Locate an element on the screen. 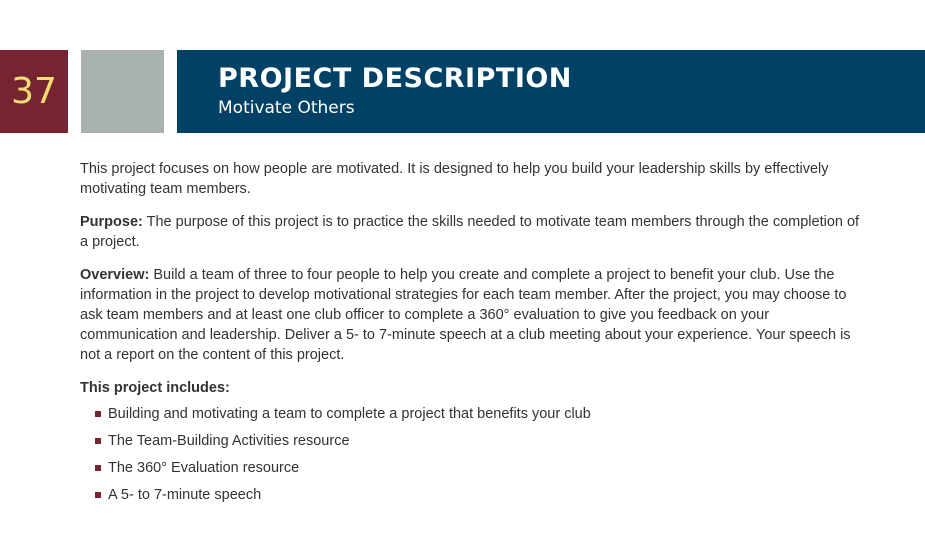 The height and width of the screenshot is (539, 925). list-item: A 5- to 7-minute speech is located at coordinates (477, 498).